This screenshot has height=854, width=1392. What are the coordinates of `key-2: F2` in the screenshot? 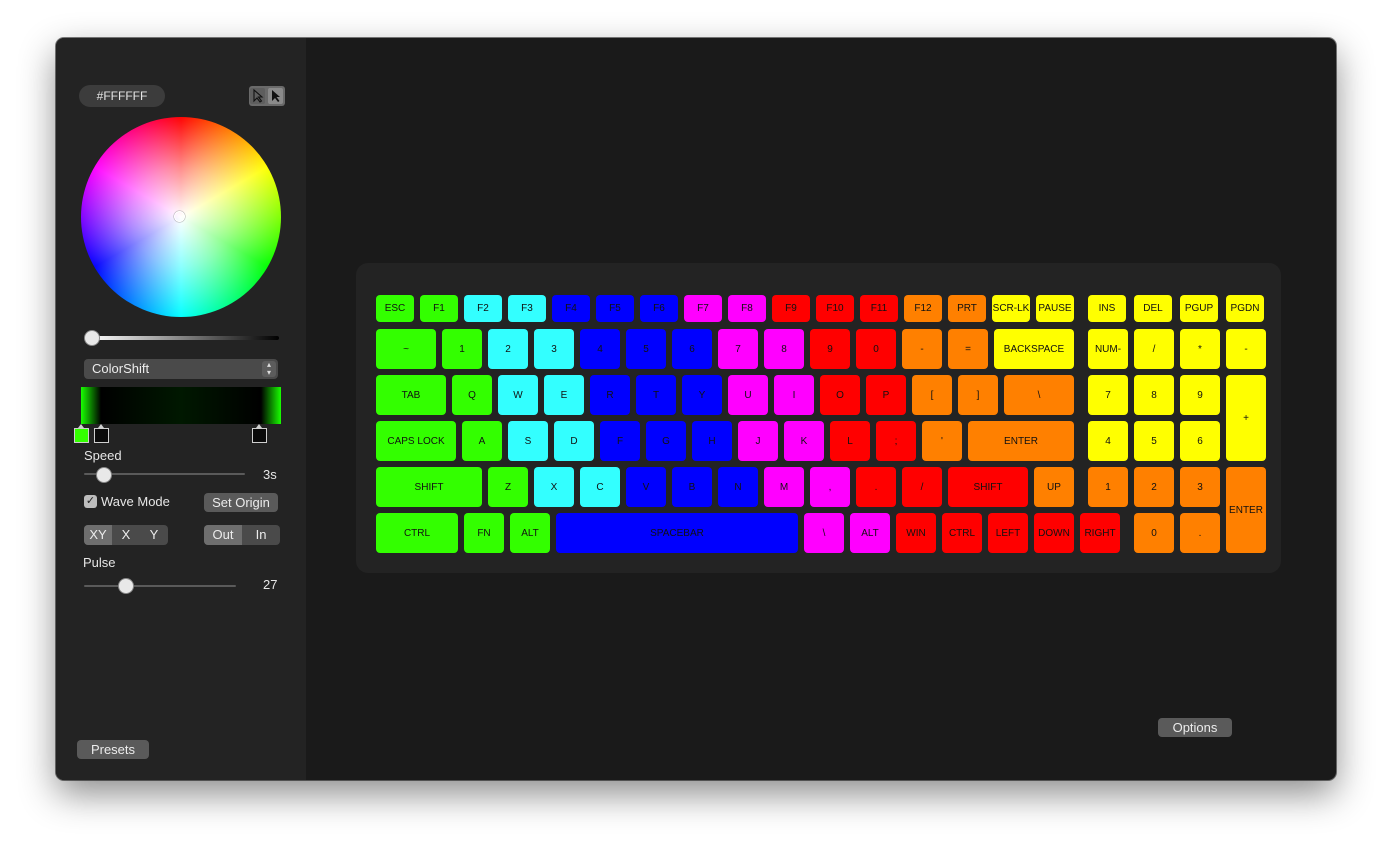 It's located at (483, 308).